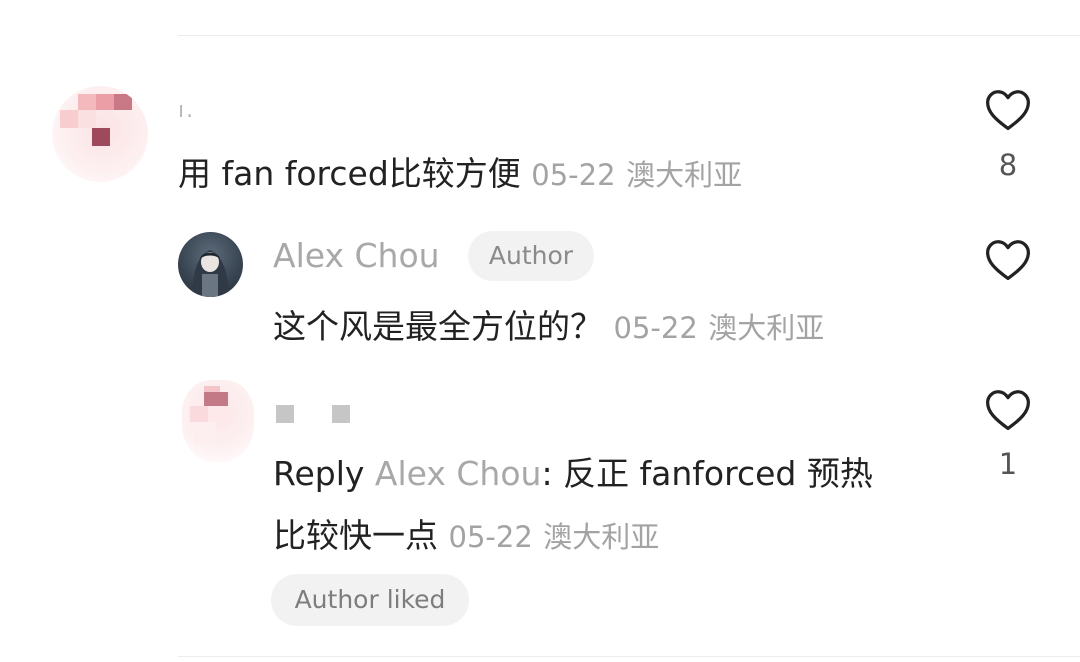 Image resolution: width=1080 pixels, height=662 pixels. What do you see at coordinates (355, 535) in the screenshot?
I see `reply-body-line-2: 比较快一点` at bounding box center [355, 535].